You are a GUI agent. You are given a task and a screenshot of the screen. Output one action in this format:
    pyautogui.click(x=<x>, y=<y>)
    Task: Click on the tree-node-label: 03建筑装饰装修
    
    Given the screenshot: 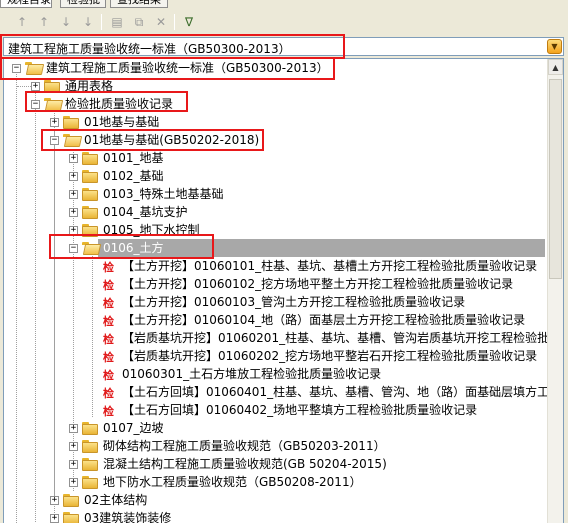 What is the action you would take?
    pyautogui.click(x=128, y=517)
    